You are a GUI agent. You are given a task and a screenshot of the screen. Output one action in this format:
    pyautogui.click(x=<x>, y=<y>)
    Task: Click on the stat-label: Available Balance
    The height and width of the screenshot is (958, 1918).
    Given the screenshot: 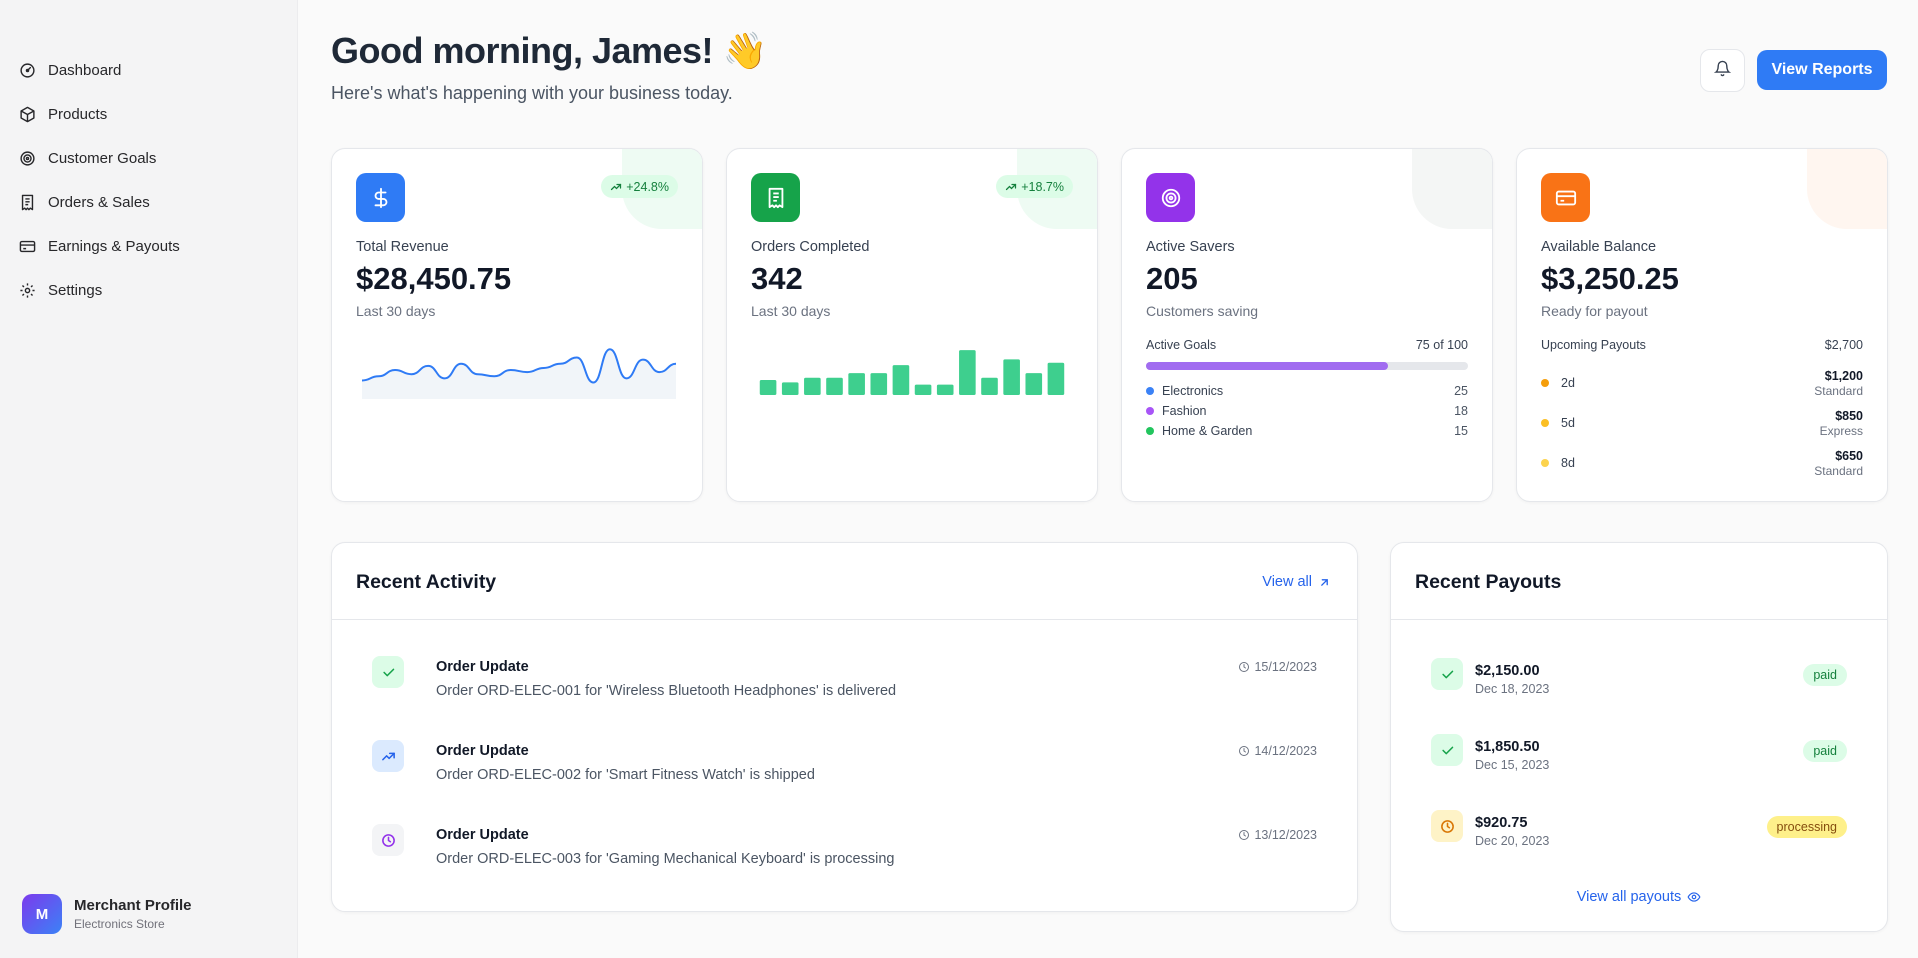 What is the action you would take?
    pyautogui.click(x=1599, y=247)
    